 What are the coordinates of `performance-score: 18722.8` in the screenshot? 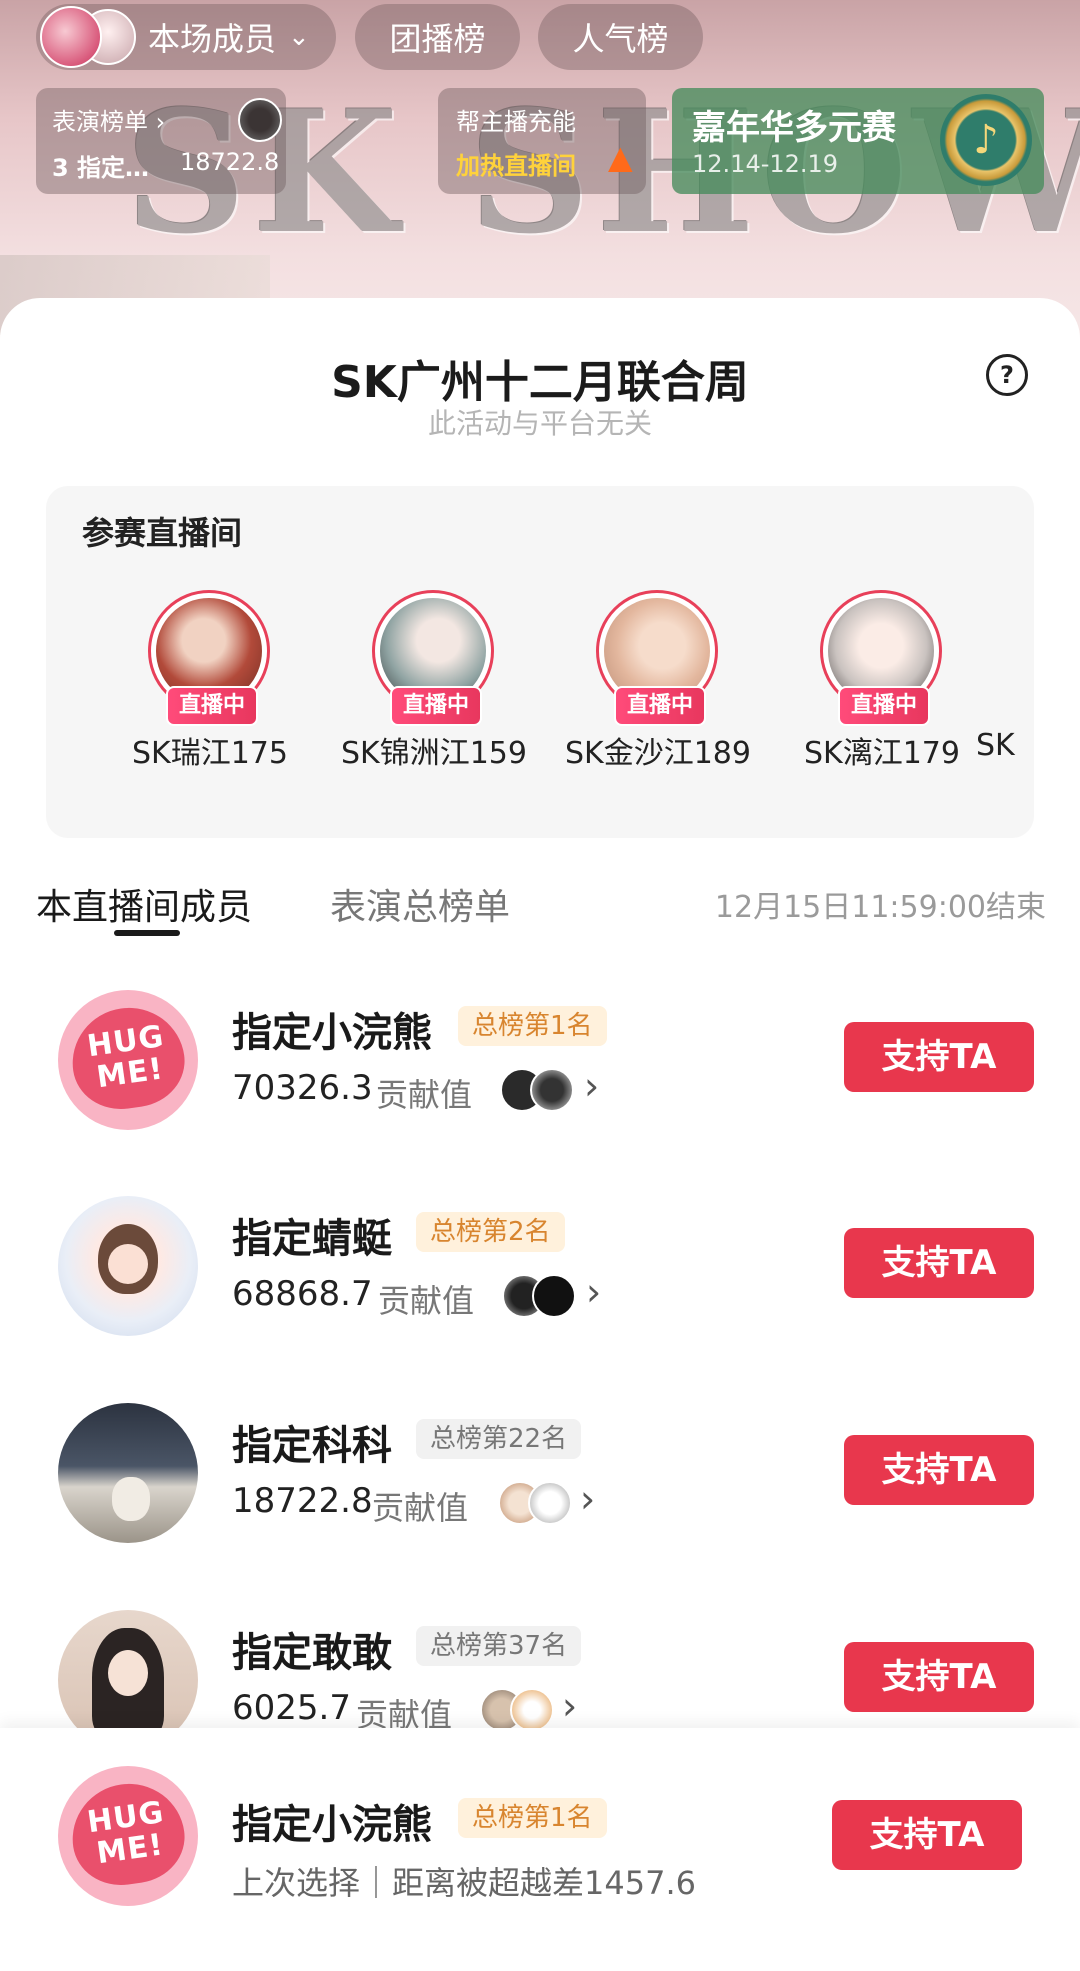 It's located at (230, 162).